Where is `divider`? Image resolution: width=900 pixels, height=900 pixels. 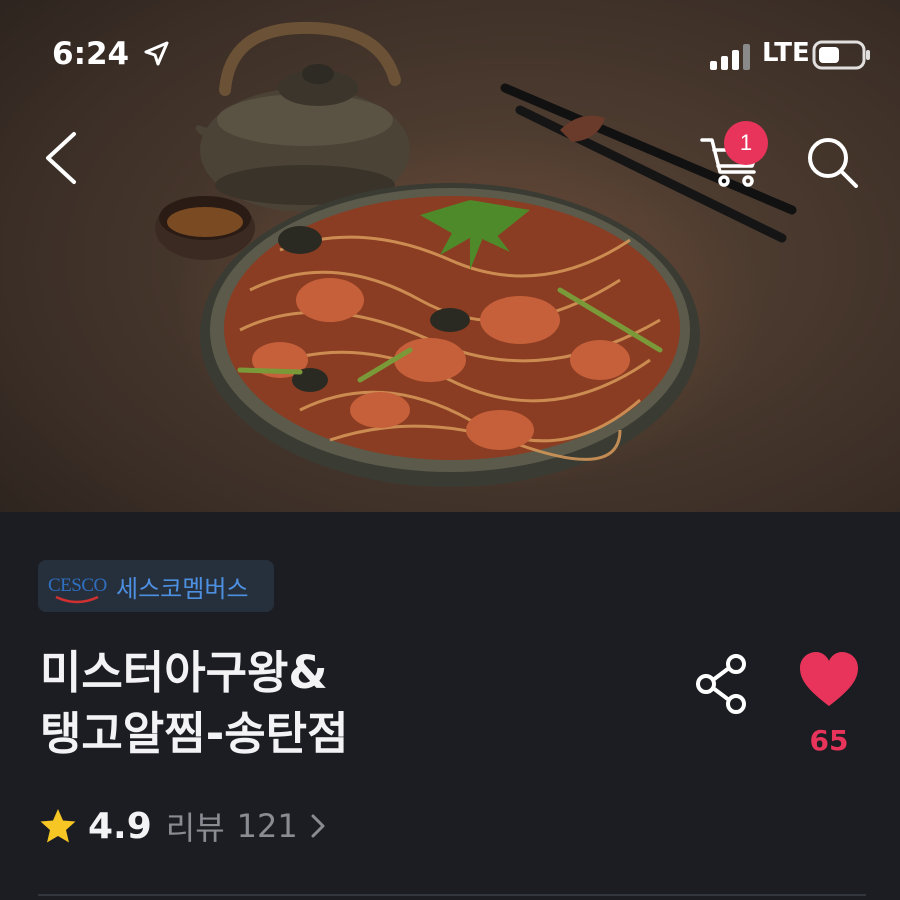 divider is located at coordinates (452, 895).